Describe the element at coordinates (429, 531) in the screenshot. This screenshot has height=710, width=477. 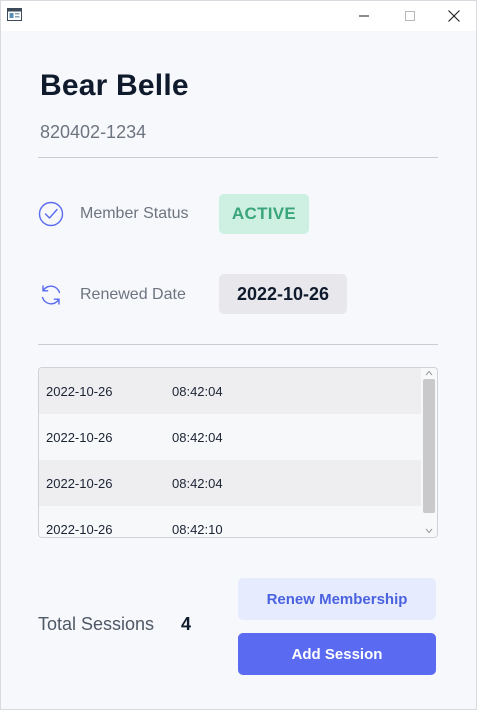
I see `chevron-down-icon` at that location.